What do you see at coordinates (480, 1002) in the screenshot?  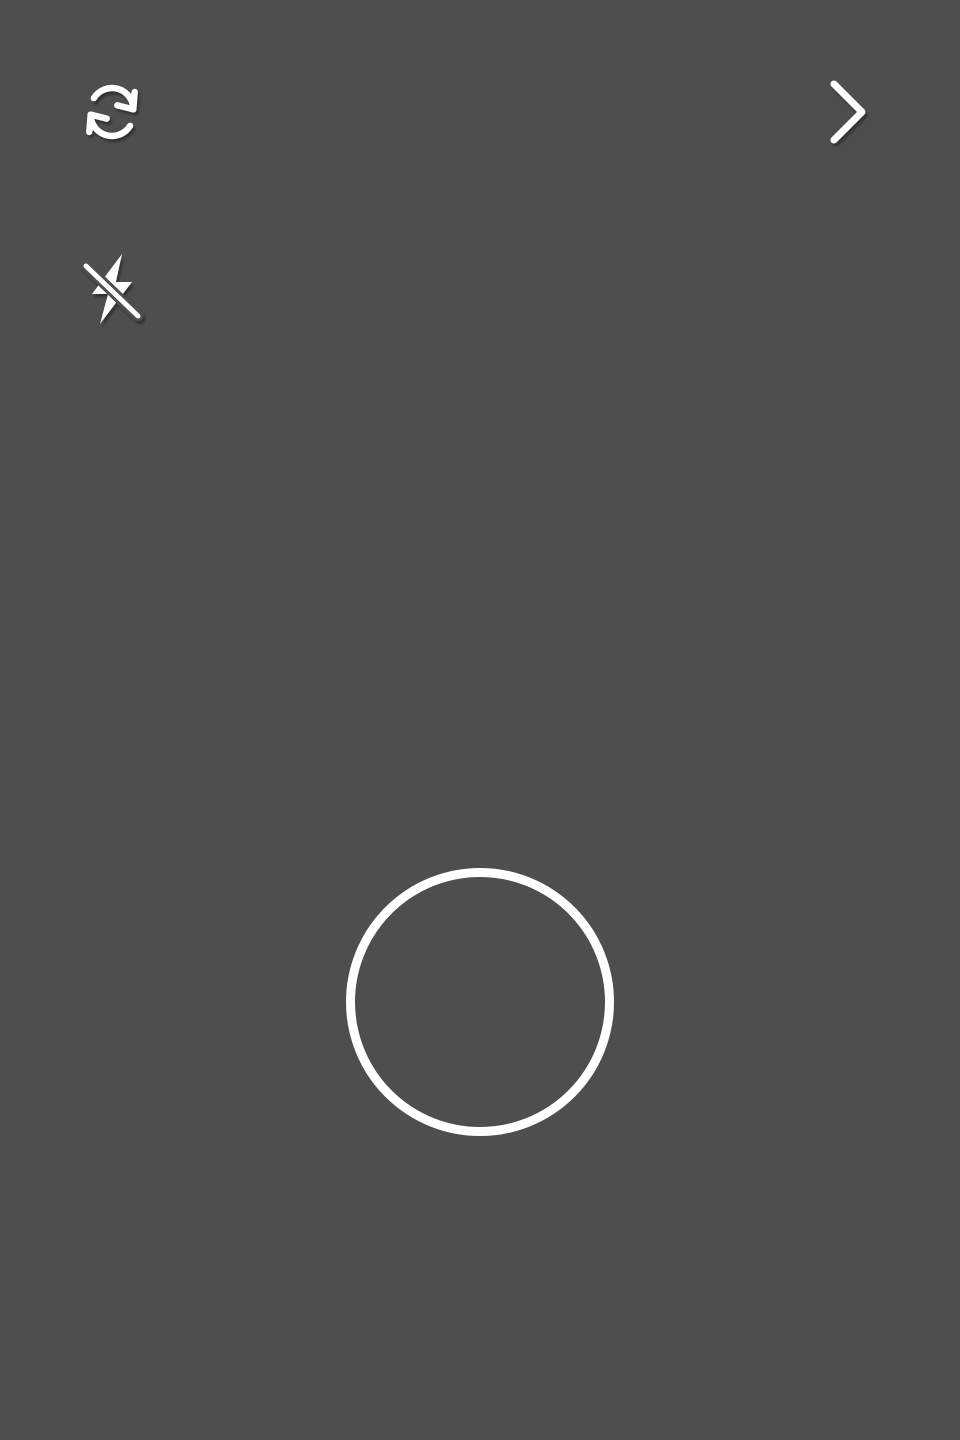 I see `shutter-button` at bounding box center [480, 1002].